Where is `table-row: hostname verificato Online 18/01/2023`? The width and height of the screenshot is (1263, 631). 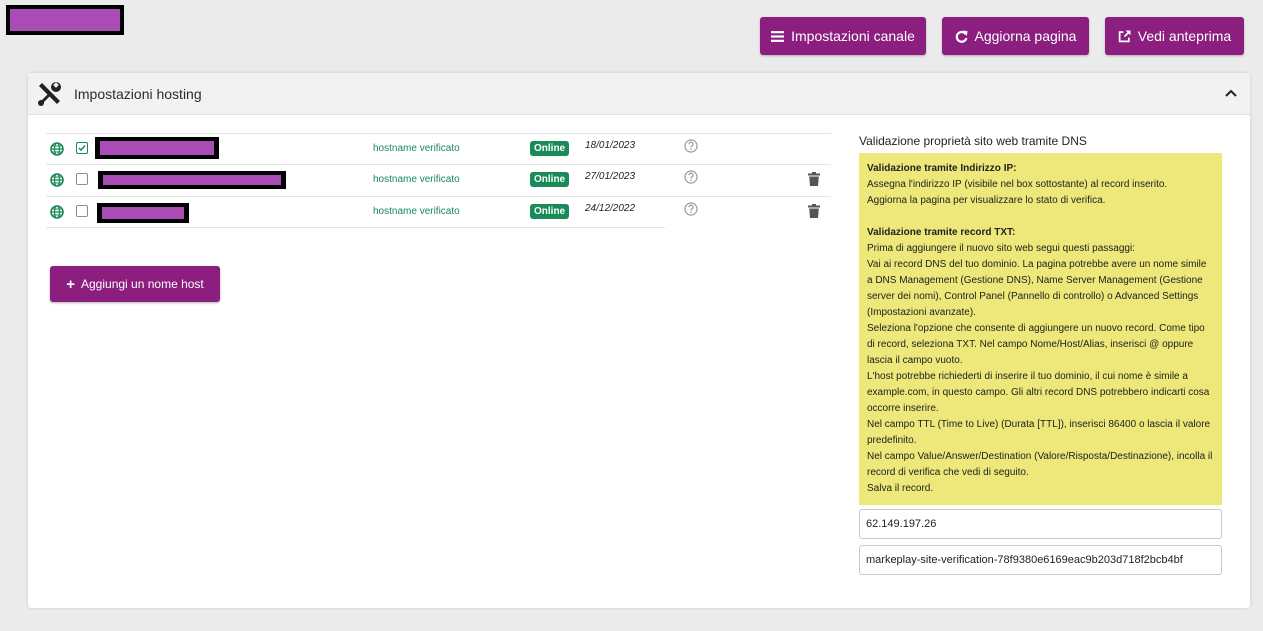
table-row: hostname verificato Online 18/01/2023 is located at coordinates (438, 149).